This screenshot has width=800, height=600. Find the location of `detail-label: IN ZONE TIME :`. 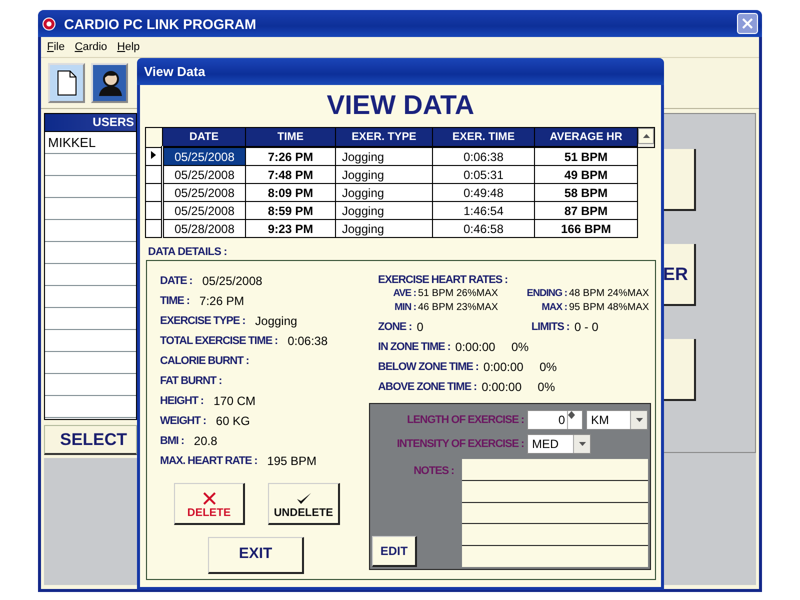

detail-label: IN ZONE TIME : is located at coordinates (414, 347).